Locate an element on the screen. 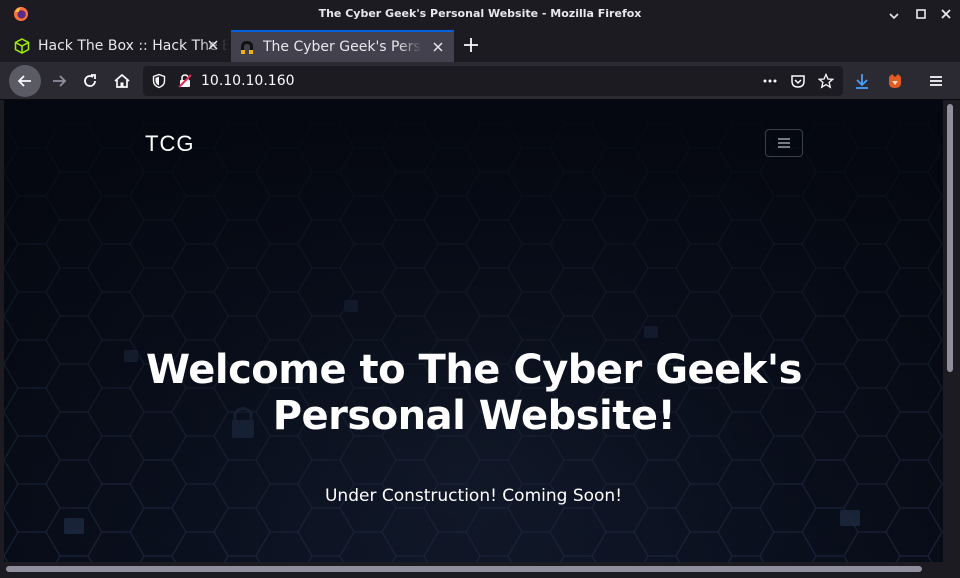 The image size is (960, 578). back-button is located at coordinates (25, 81).